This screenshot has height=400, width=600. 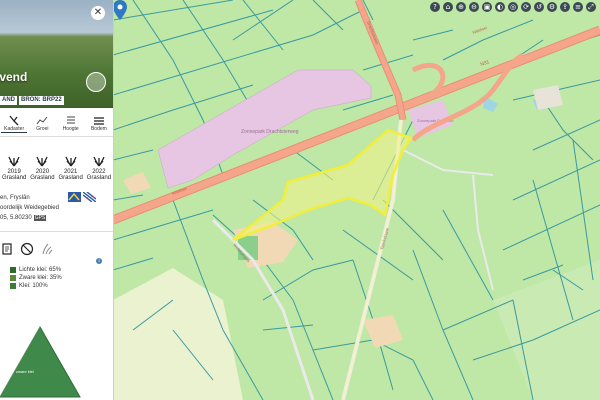 What do you see at coordinates (96, 82) in the screenshot?
I see `grass-crop-icon` at bounding box center [96, 82].